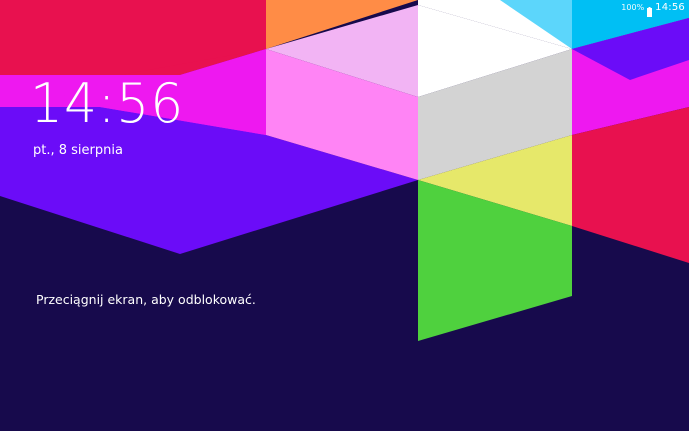  I want to click on battery-full-icon, so click(650, 9).